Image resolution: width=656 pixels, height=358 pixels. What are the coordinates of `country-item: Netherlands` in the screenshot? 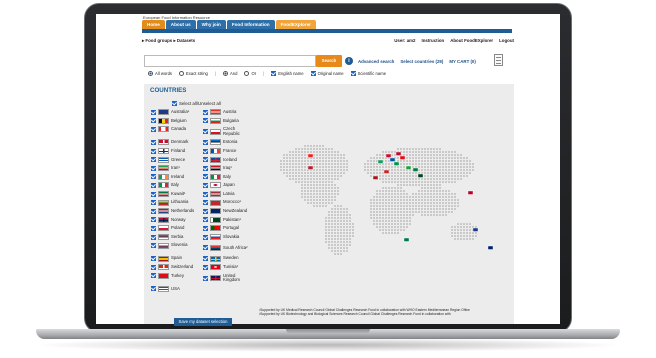 It's located at (177, 211).